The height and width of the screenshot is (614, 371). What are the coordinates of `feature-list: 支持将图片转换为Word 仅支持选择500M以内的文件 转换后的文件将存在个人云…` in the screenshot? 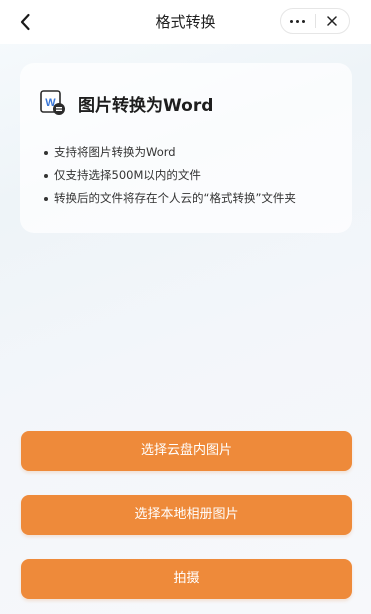 It's located at (170, 175).